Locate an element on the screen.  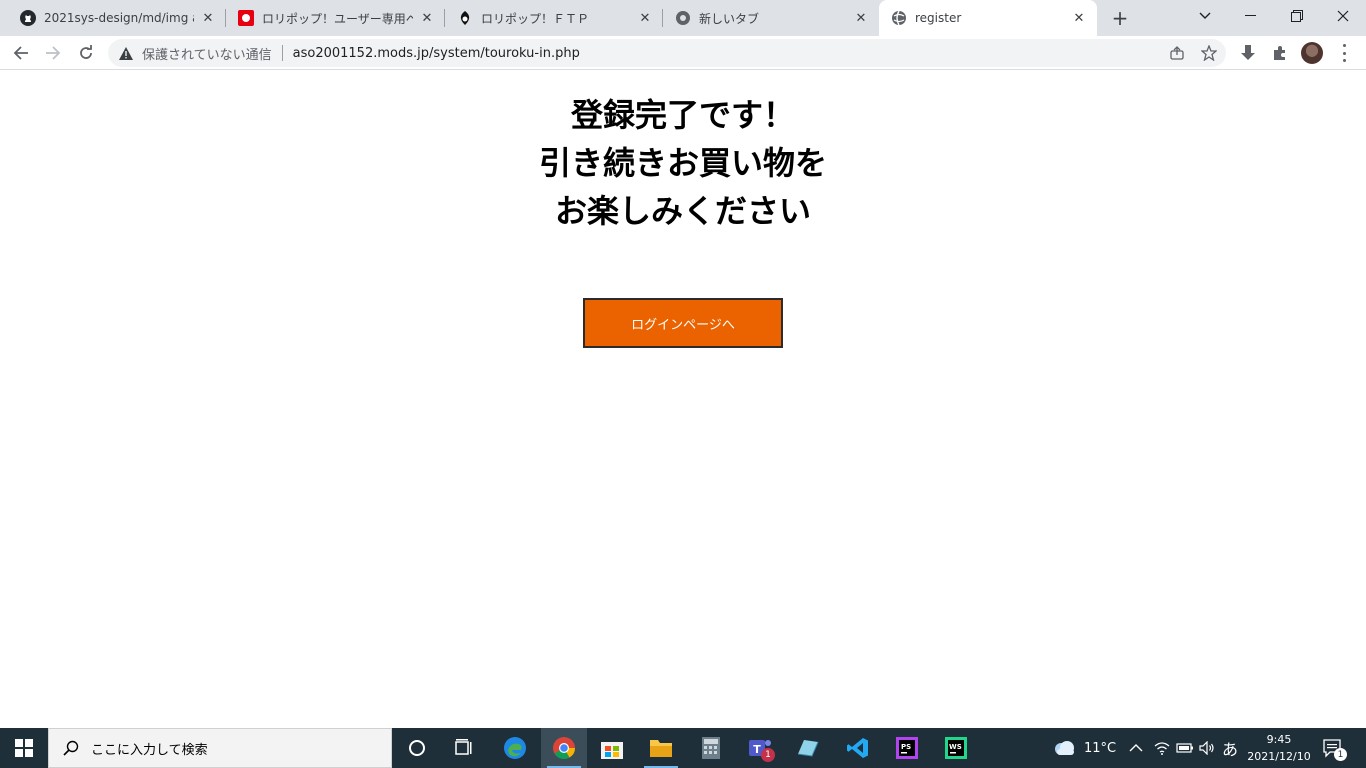
cloudy-weather-icon is located at coordinates (1064, 748).